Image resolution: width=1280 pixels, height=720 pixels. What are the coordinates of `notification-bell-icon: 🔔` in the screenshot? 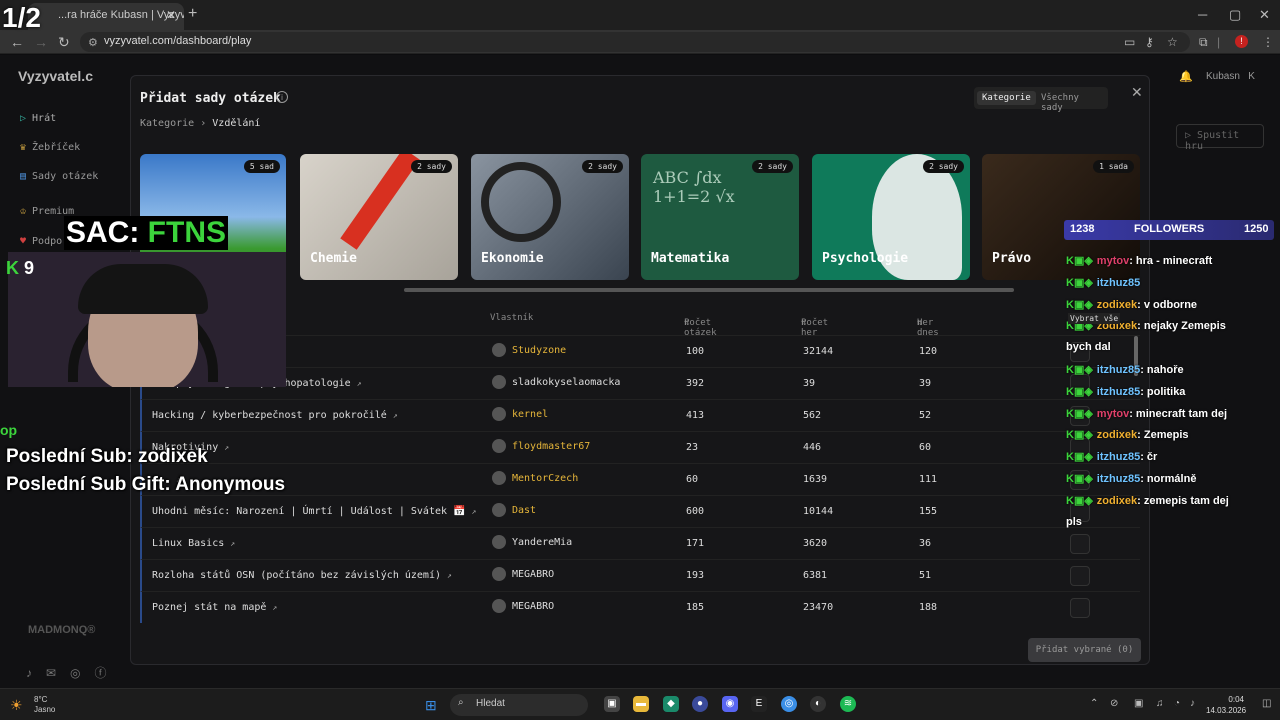 It's located at (1186, 76).